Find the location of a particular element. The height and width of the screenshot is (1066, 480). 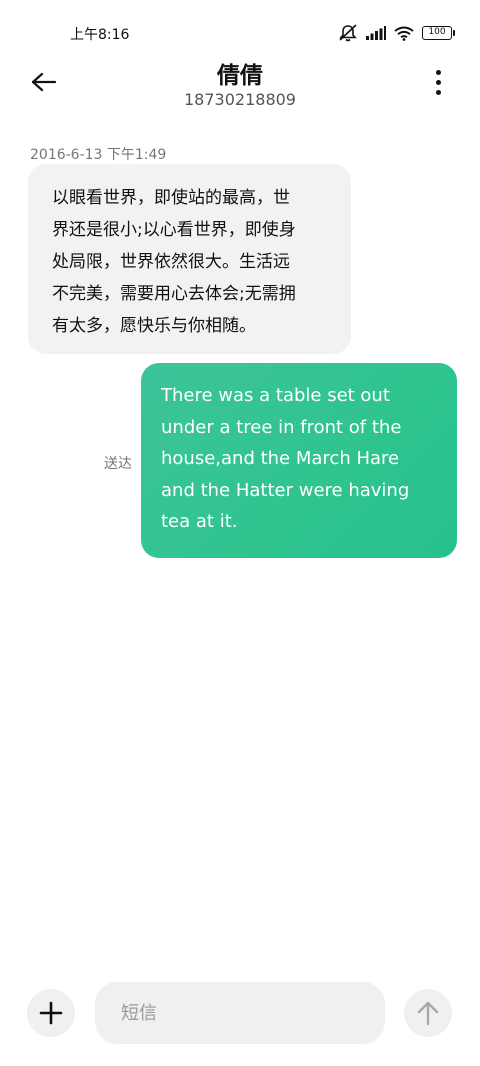

outgoing-message-line: There was a table set out is located at coordinates (275, 395).